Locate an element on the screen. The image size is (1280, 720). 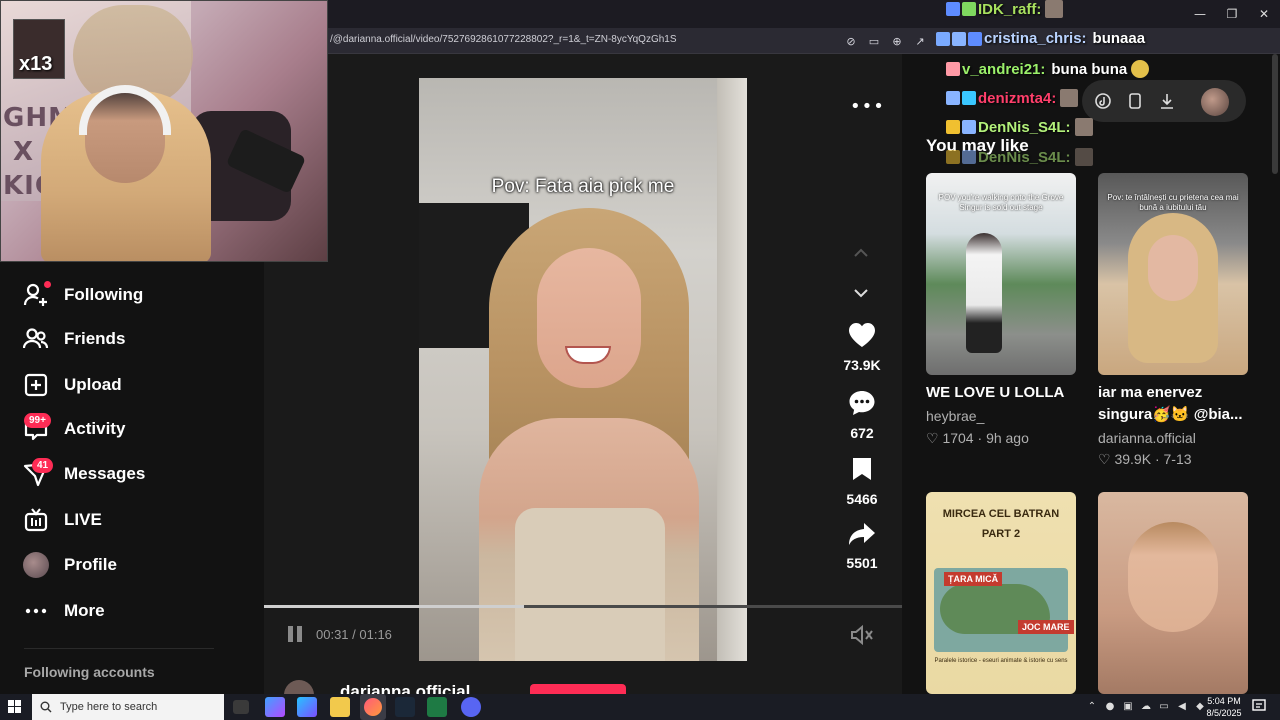
chat-username: cristina_chris: is located at coordinates (1035, 38).